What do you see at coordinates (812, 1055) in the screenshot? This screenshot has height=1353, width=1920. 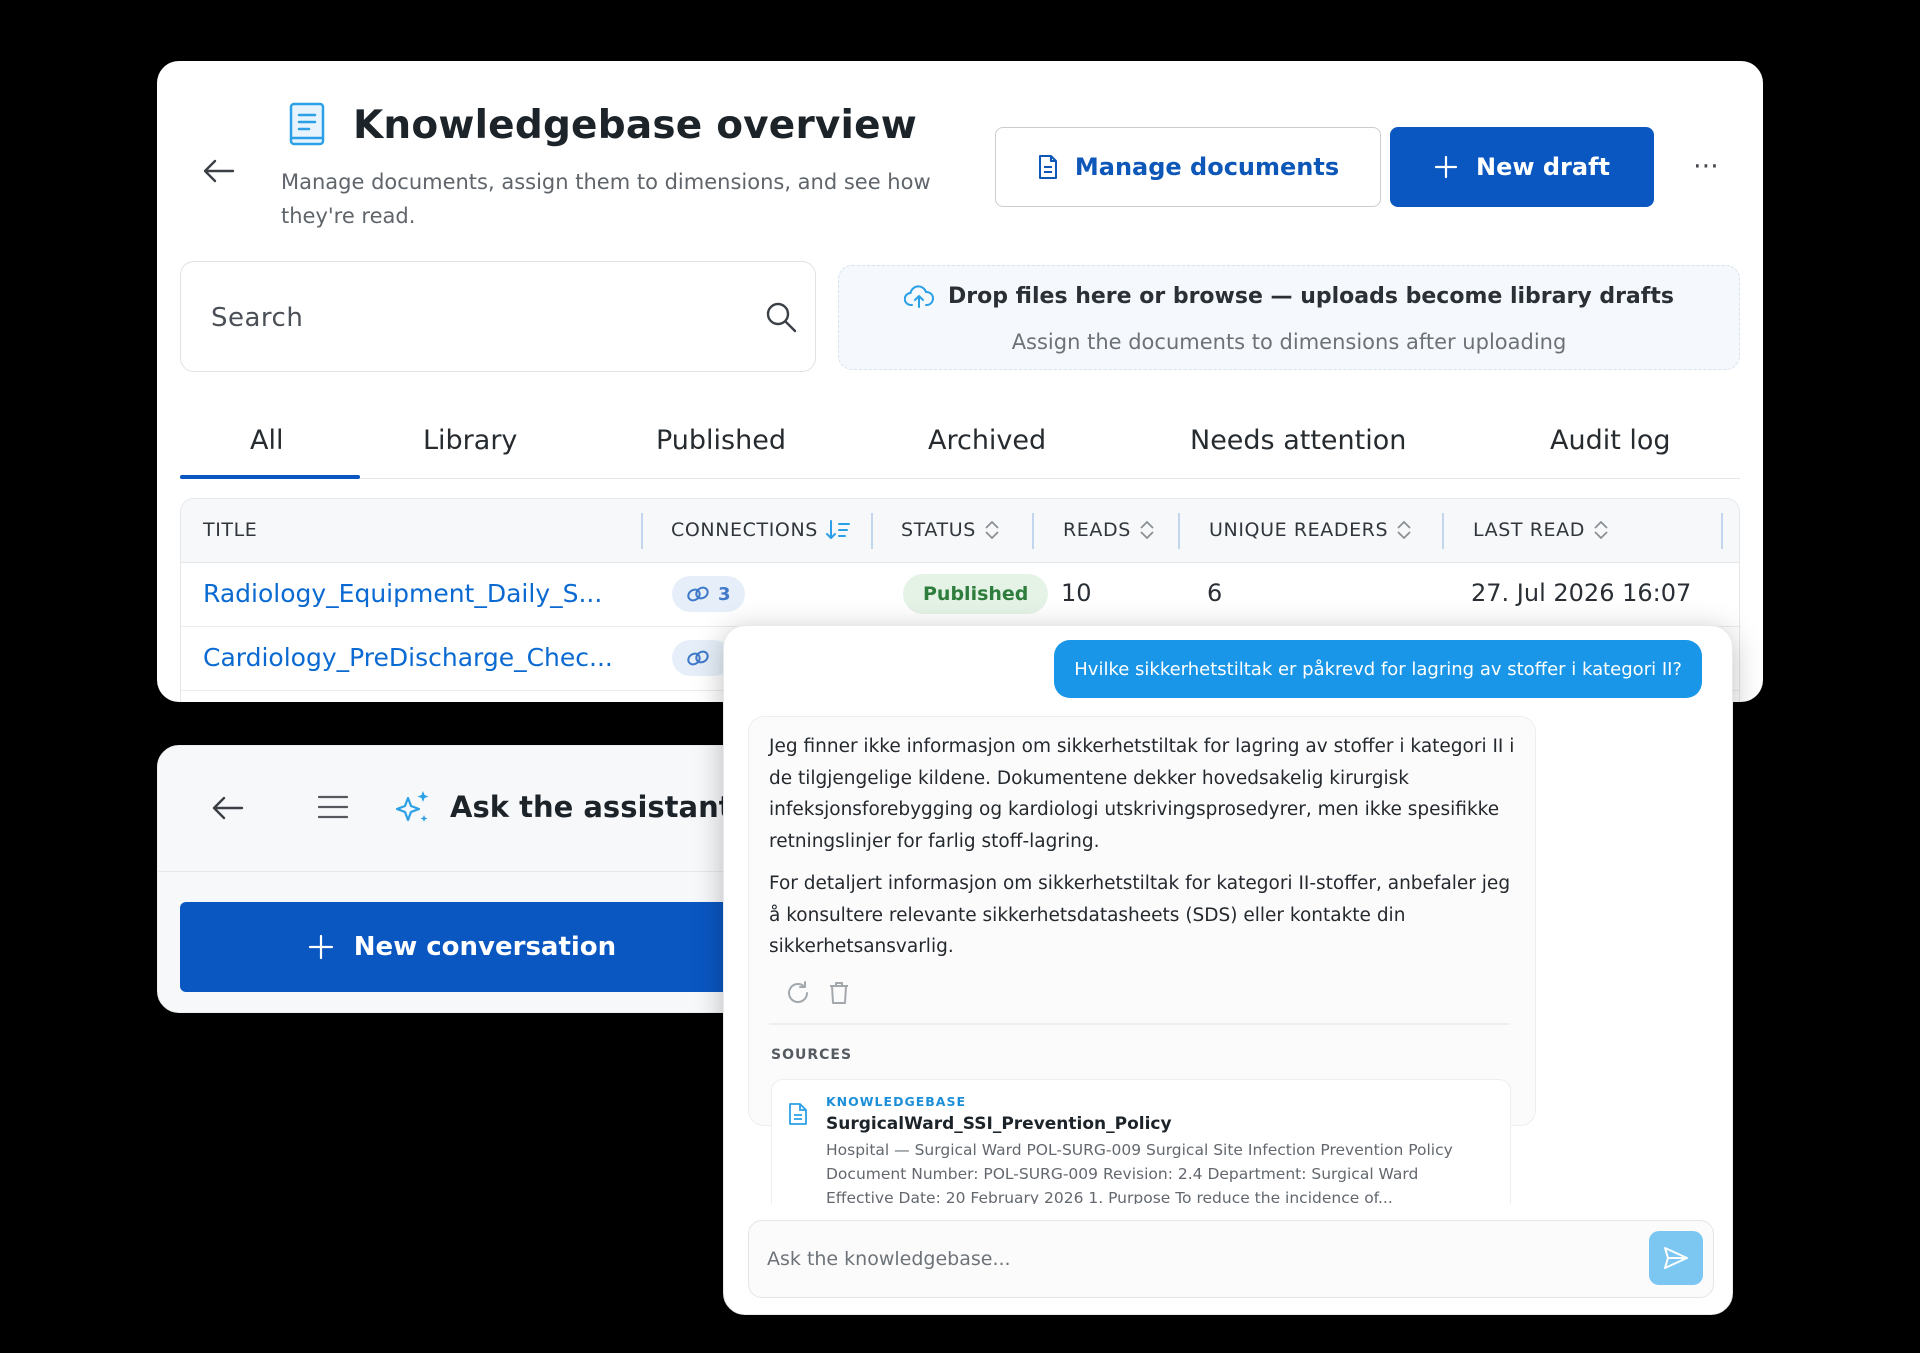 I see `sources-label: SOURCES` at bounding box center [812, 1055].